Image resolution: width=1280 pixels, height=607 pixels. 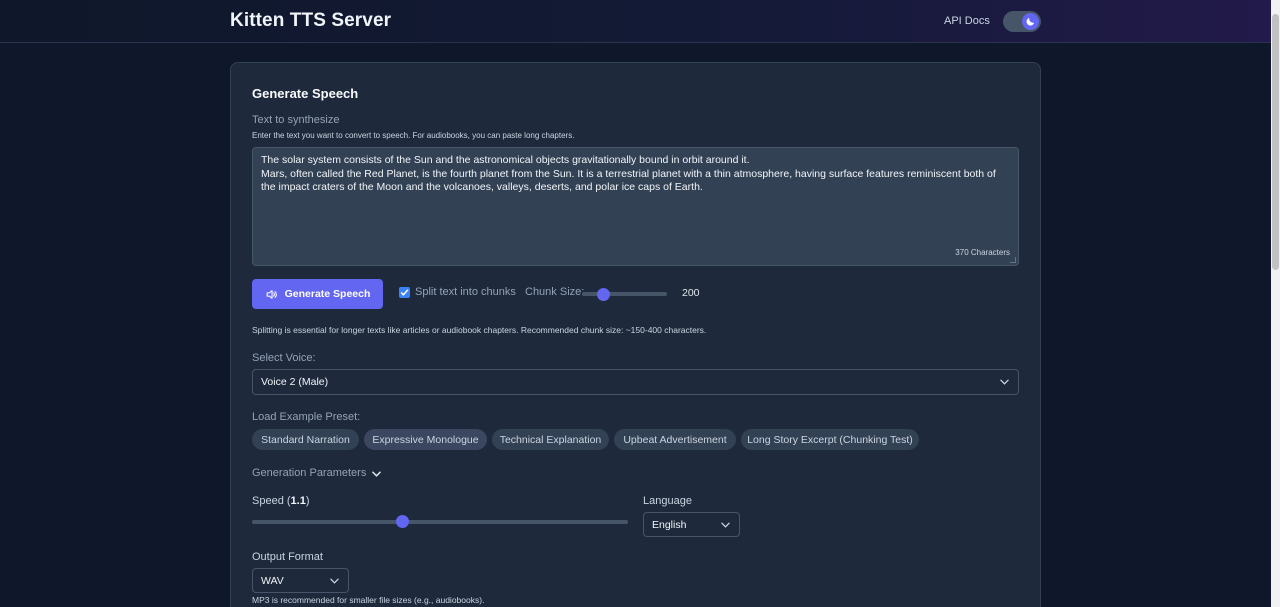 I want to click on speed-slider, so click(x=440, y=522).